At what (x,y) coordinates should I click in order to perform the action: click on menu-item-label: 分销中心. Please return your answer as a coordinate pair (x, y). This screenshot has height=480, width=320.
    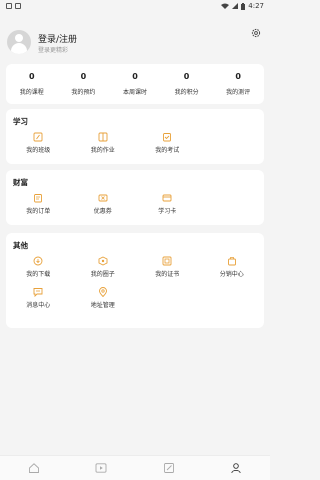
    Looking at the image, I should click on (231, 274).